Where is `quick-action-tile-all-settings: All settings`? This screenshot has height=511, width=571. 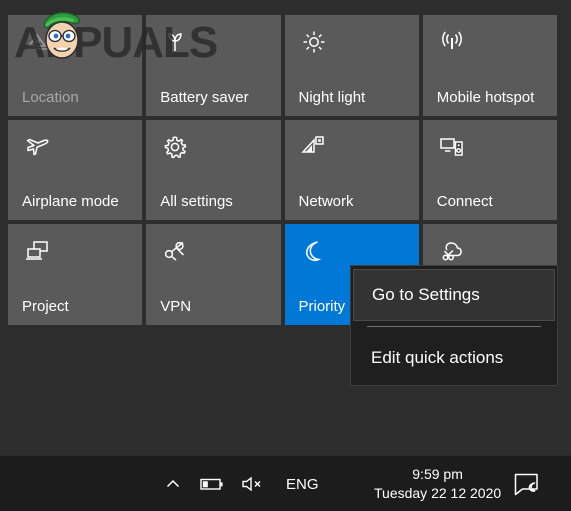 quick-action-tile-all-settings: All settings is located at coordinates (213, 170).